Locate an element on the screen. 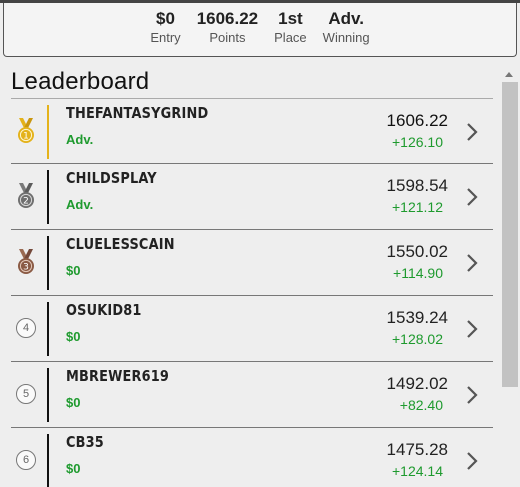 The height and width of the screenshot is (487, 520). rank-badge: 5 is located at coordinates (26, 394).